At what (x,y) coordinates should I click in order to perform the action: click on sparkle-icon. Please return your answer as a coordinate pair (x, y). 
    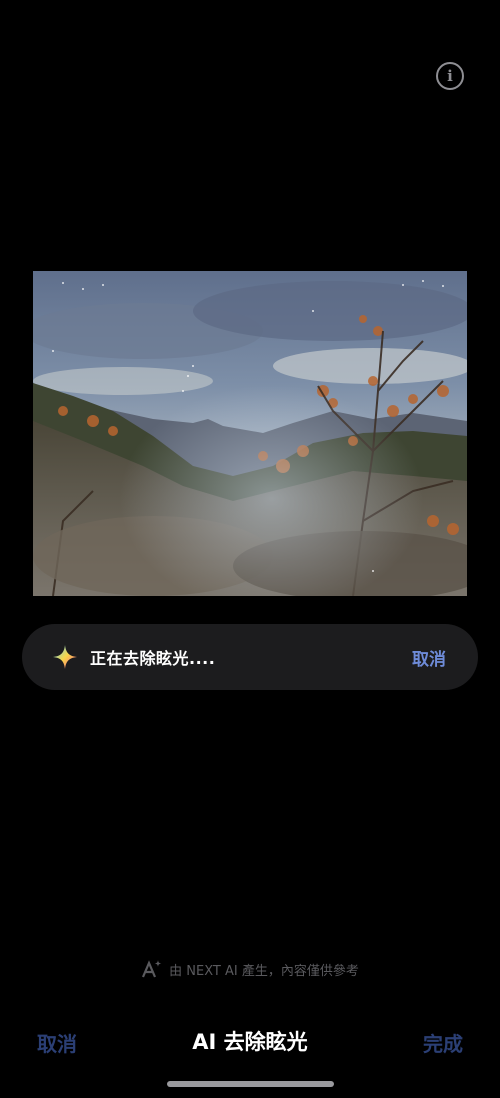
    Looking at the image, I should click on (65, 657).